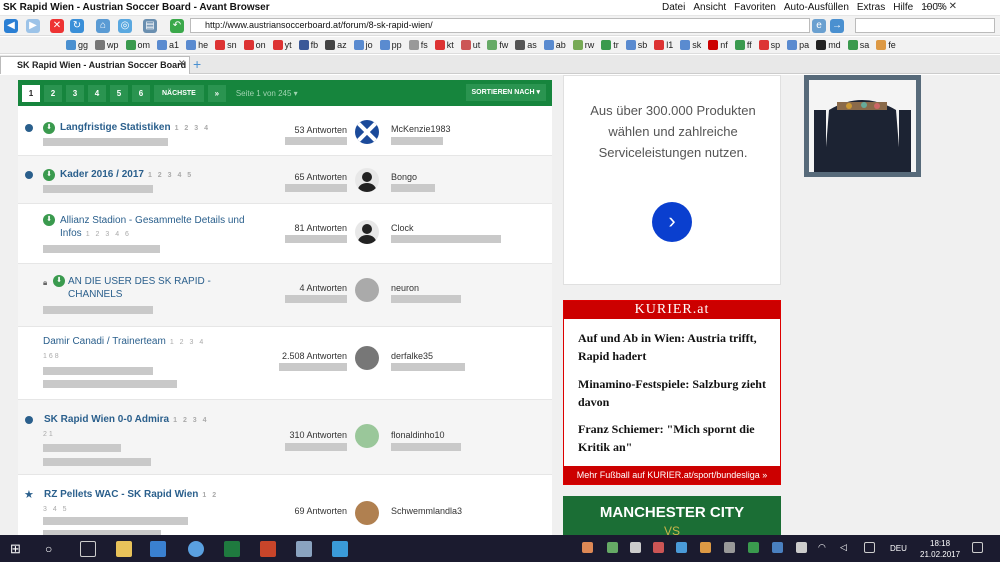 The height and width of the screenshot is (562, 1000). What do you see at coordinates (363, 45) in the screenshot?
I see `bookmark-jo: jo` at bounding box center [363, 45].